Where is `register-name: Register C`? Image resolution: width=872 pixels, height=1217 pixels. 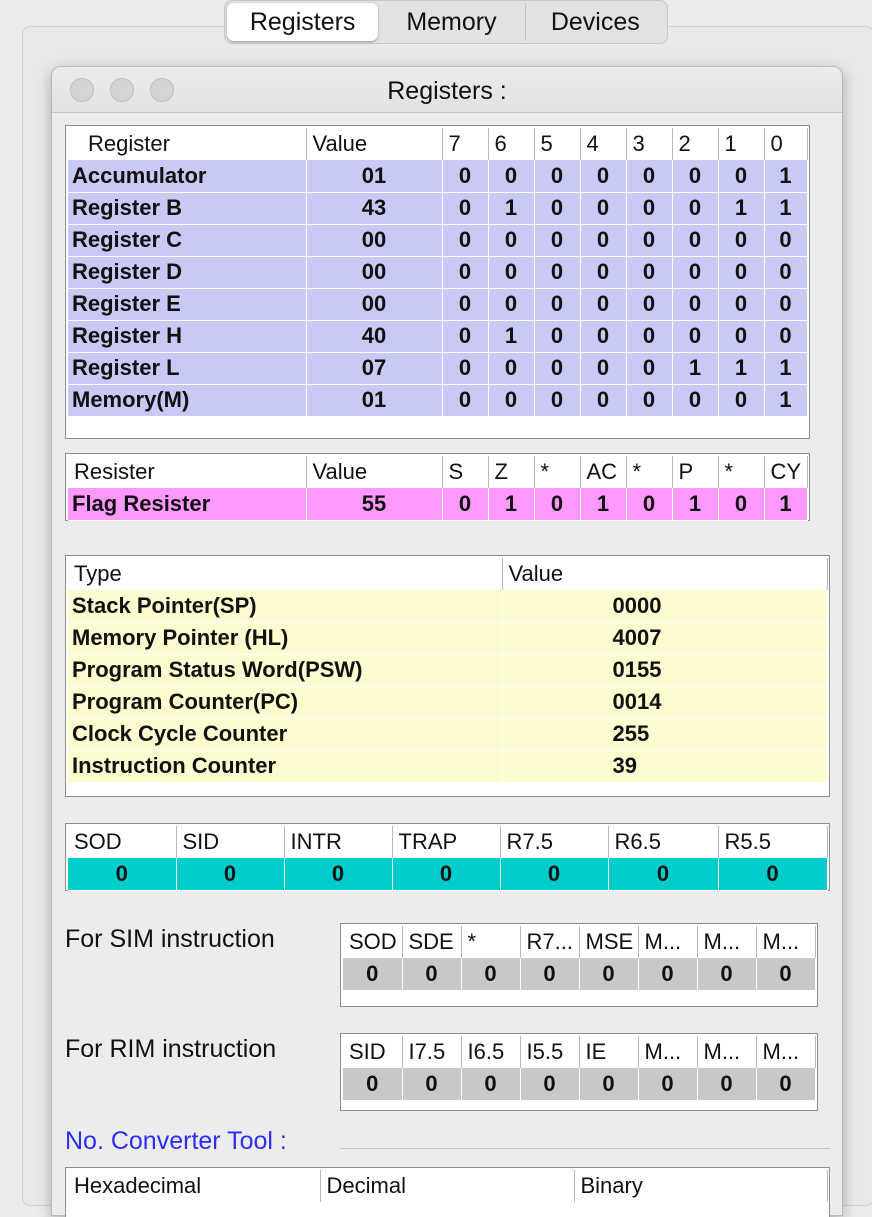
register-name: Register C is located at coordinates (187, 240).